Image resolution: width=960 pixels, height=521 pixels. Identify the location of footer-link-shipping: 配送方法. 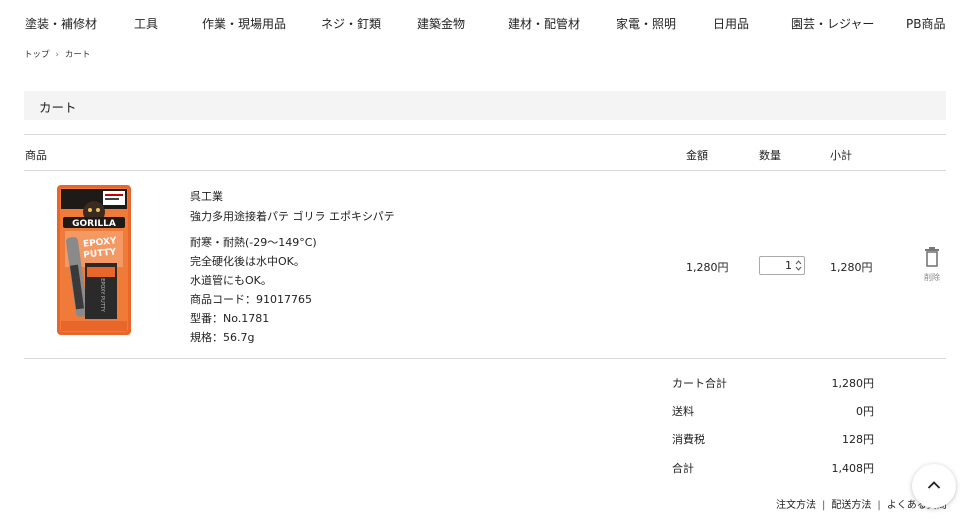
(851, 505).